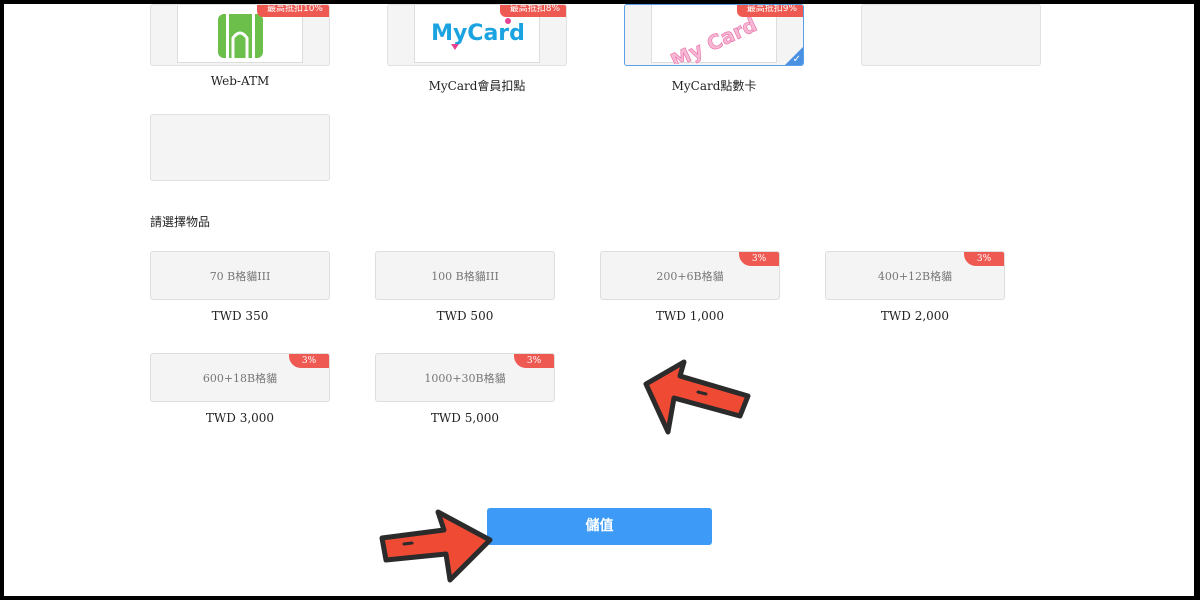  Describe the element at coordinates (714, 86) in the screenshot. I see `payment-label: MyCard點數卡` at that location.